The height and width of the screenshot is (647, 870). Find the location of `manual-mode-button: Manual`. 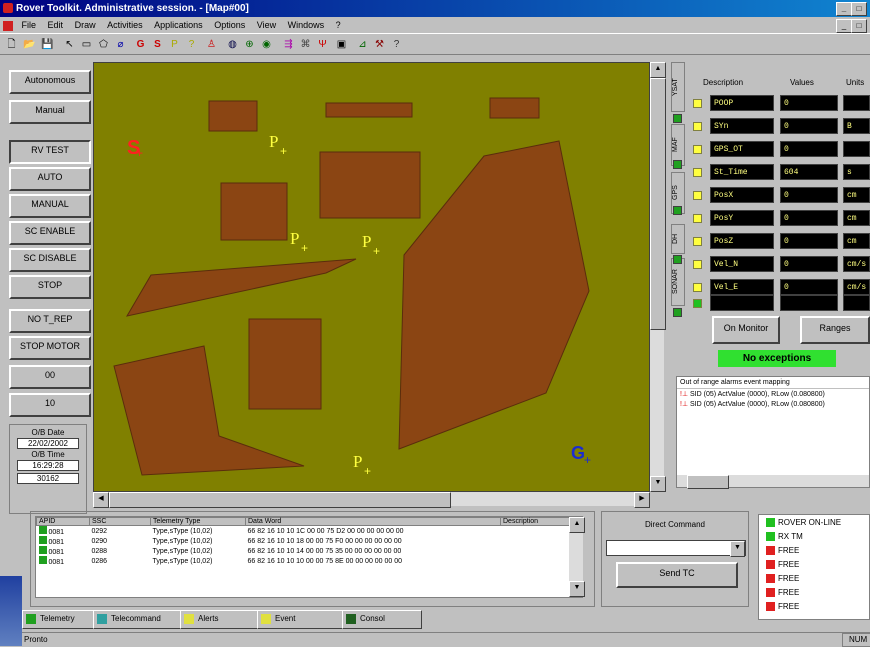

manual-mode-button: Manual is located at coordinates (50, 112).